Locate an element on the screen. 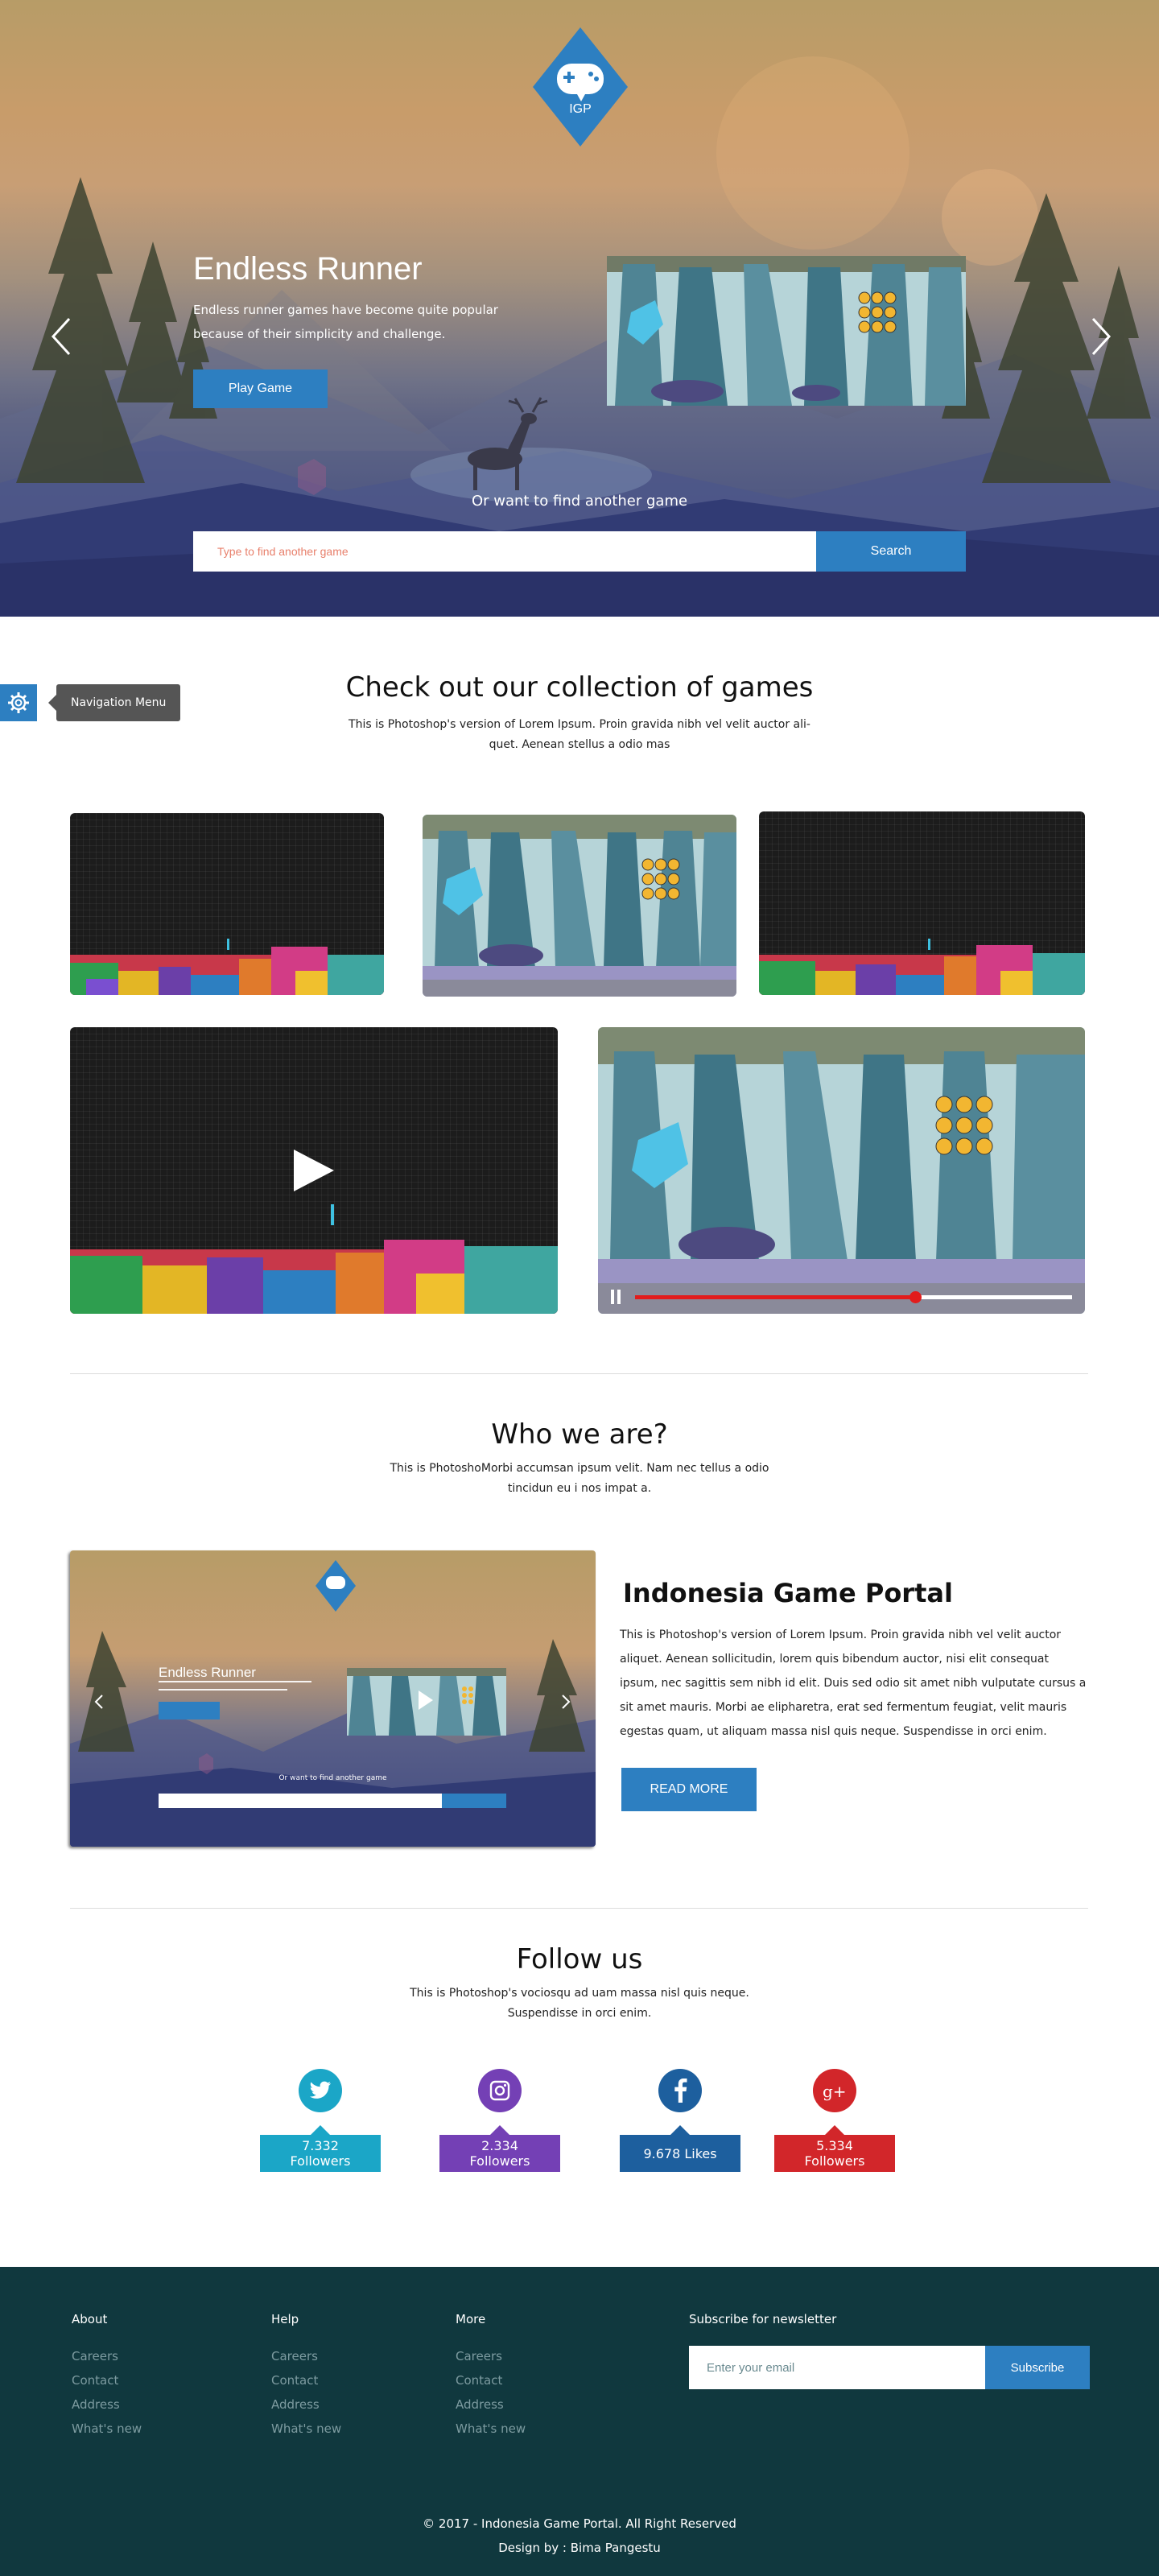 This screenshot has width=1159, height=2576. follow-title: Follow us is located at coordinates (579, 1959).